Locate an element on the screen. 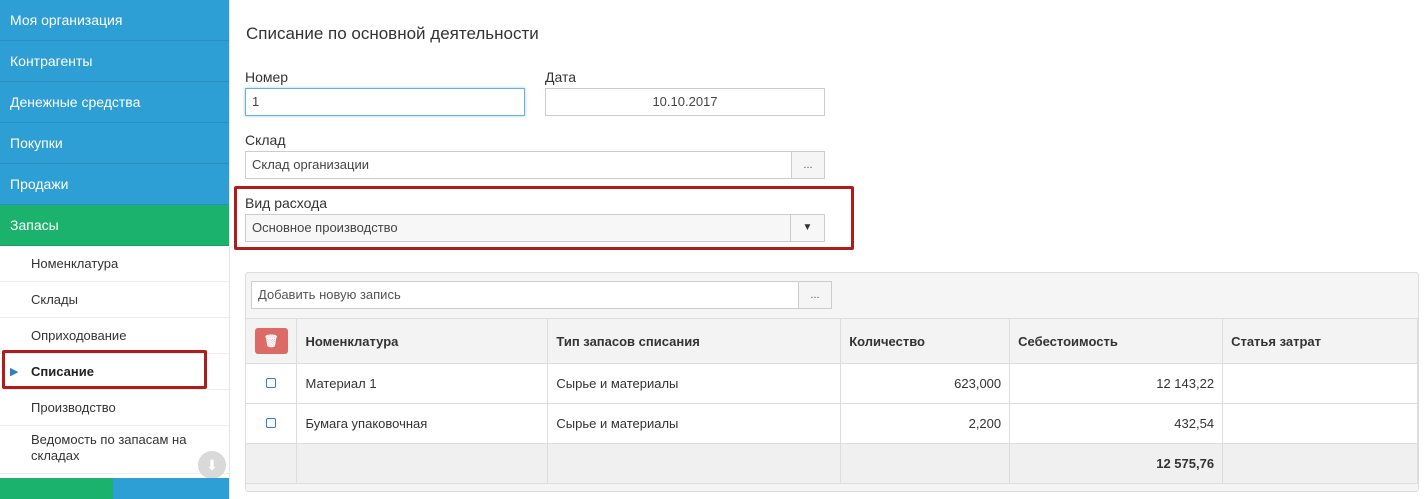 Image resolution: width=1426 pixels, height=499 pixels. cell-cost: 432,54 is located at coordinates (1116, 423).